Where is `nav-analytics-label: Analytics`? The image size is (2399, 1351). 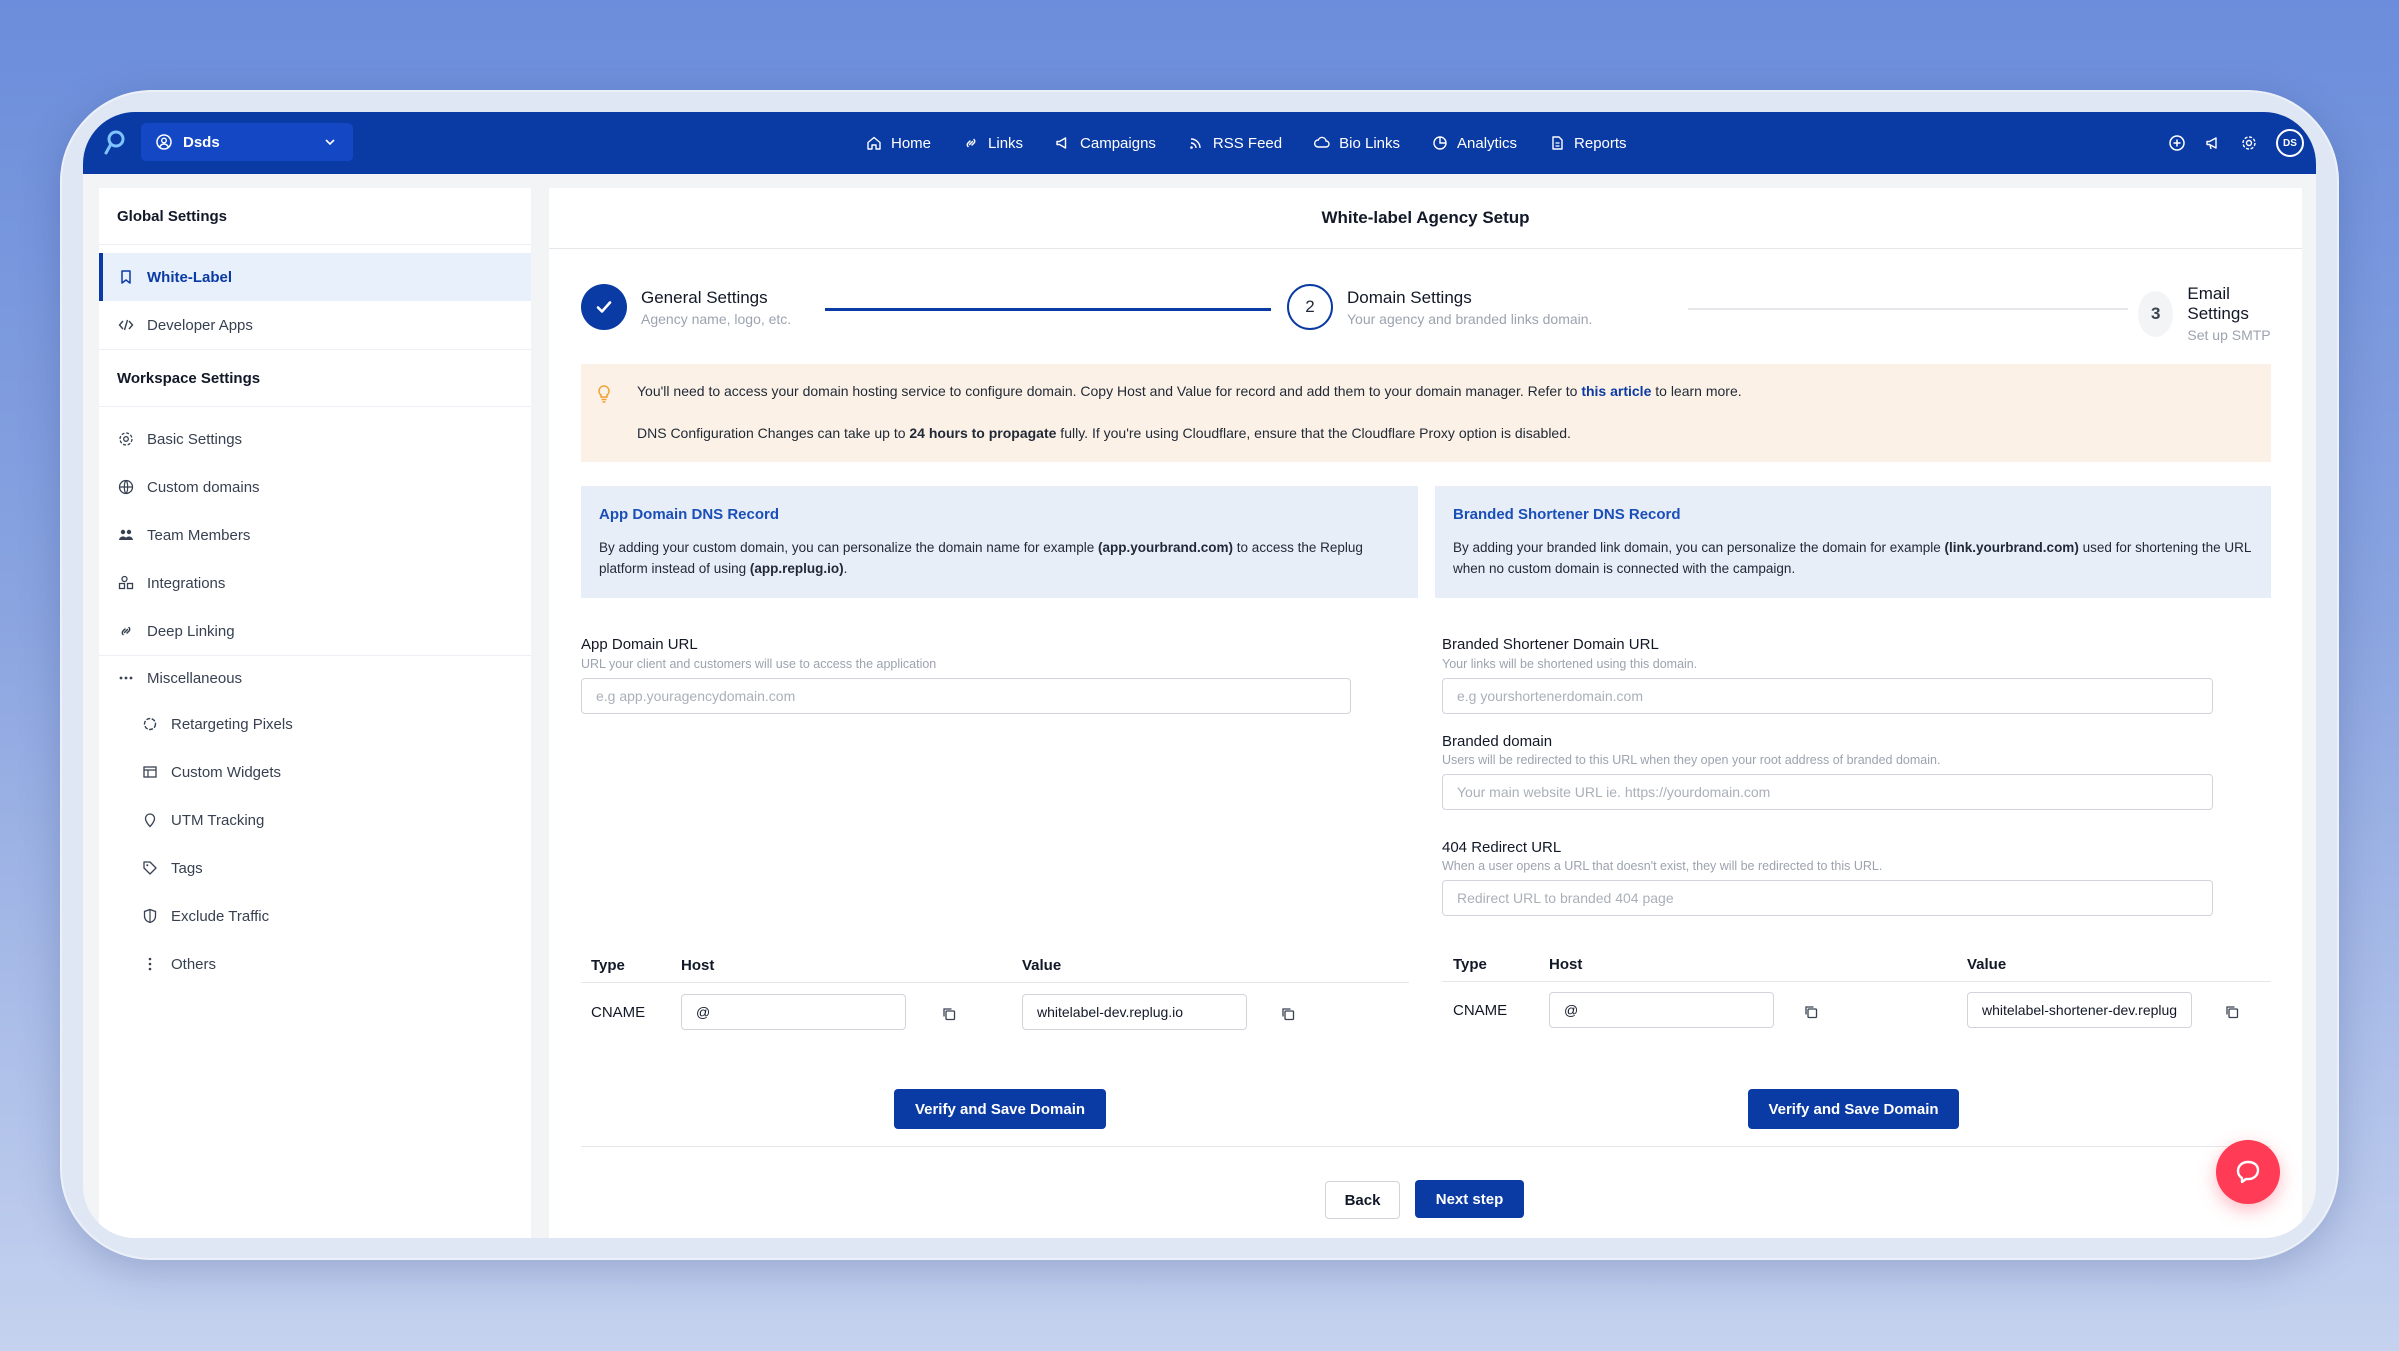
nav-analytics-label: Analytics is located at coordinates (1487, 143).